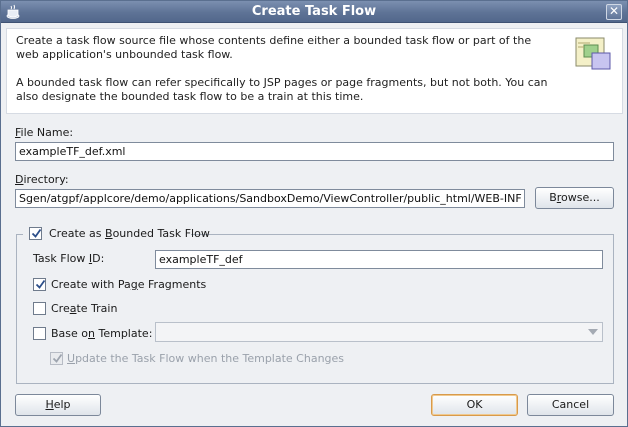 The height and width of the screenshot is (427, 628). Describe the element at coordinates (58, 405) in the screenshot. I see `help-button: Help` at that location.